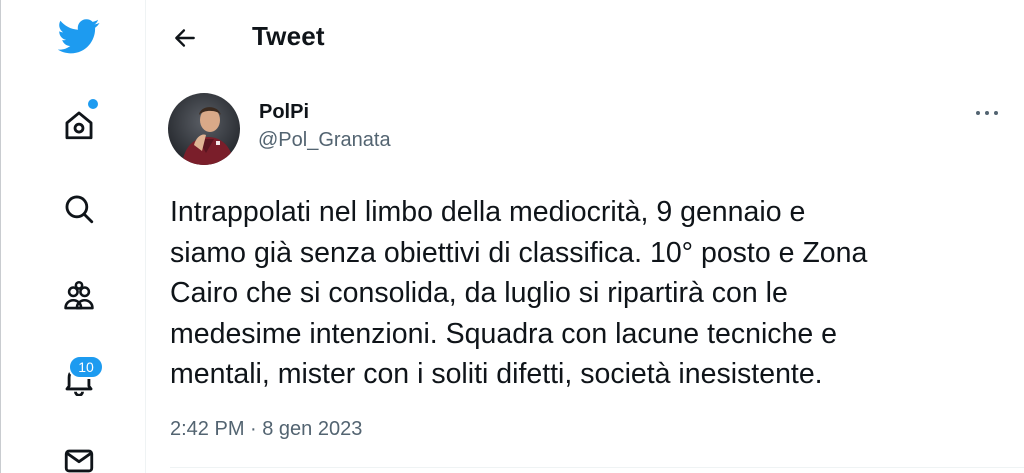 This screenshot has width=1024, height=473. What do you see at coordinates (597, 467) in the screenshot?
I see `tweet-divider` at bounding box center [597, 467].